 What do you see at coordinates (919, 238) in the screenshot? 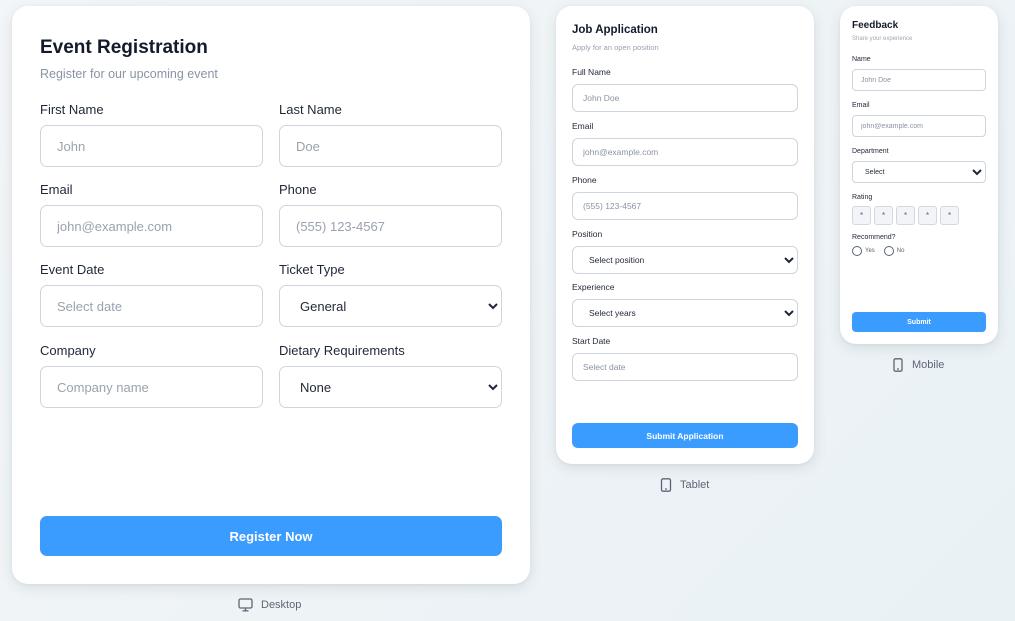
I see `recommend-field: Recommend?` at bounding box center [919, 238].